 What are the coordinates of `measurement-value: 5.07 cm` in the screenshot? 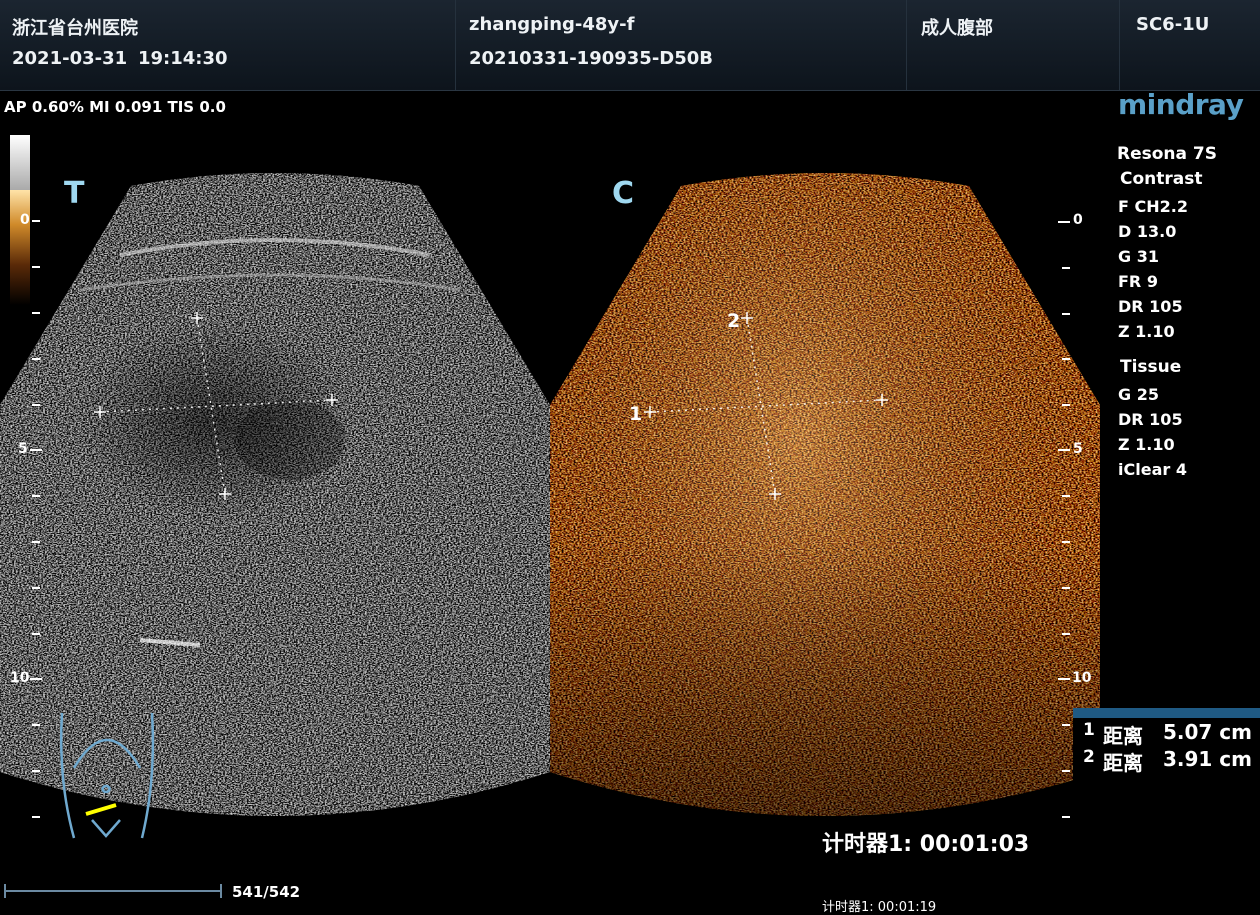 It's located at (1207, 732).